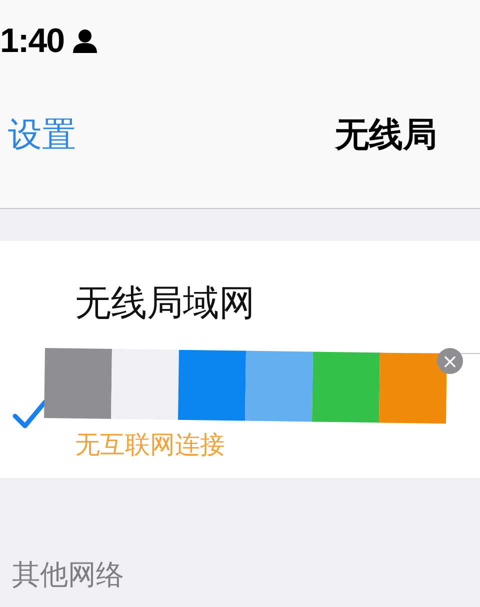 This screenshot has width=480, height=607. What do you see at coordinates (41, 135) in the screenshot?
I see `back-button: 设置` at bounding box center [41, 135].